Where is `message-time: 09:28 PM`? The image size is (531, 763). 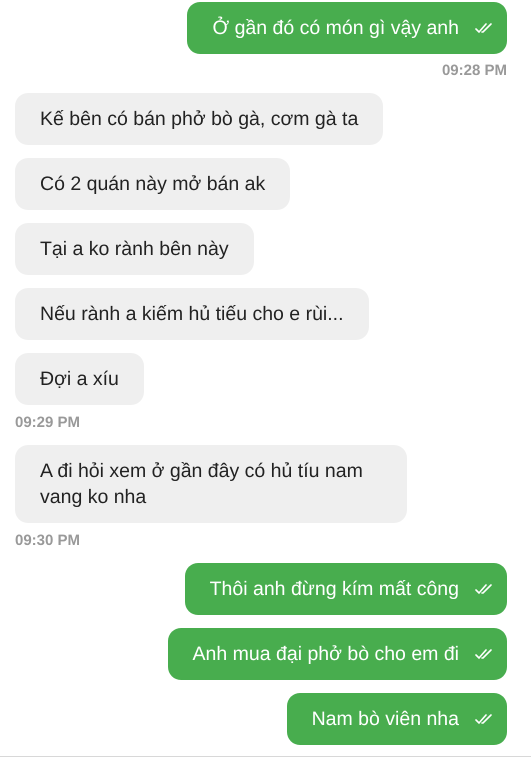 message-time: 09:28 PM is located at coordinates (474, 70).